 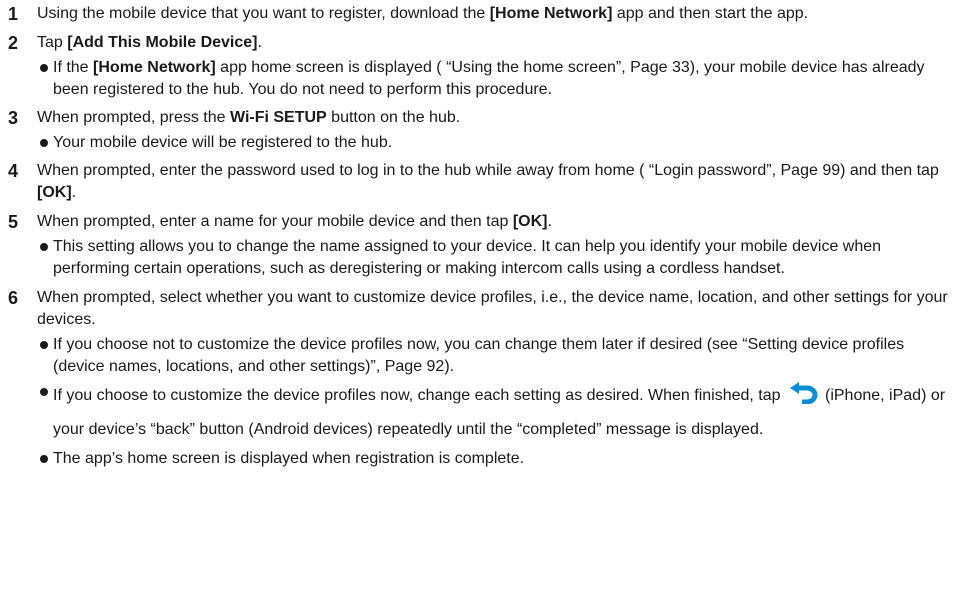 What do you see at coordinates (13, 14) in the screenshot?
I see `step-number: 1` at bounding box center [13, 14].